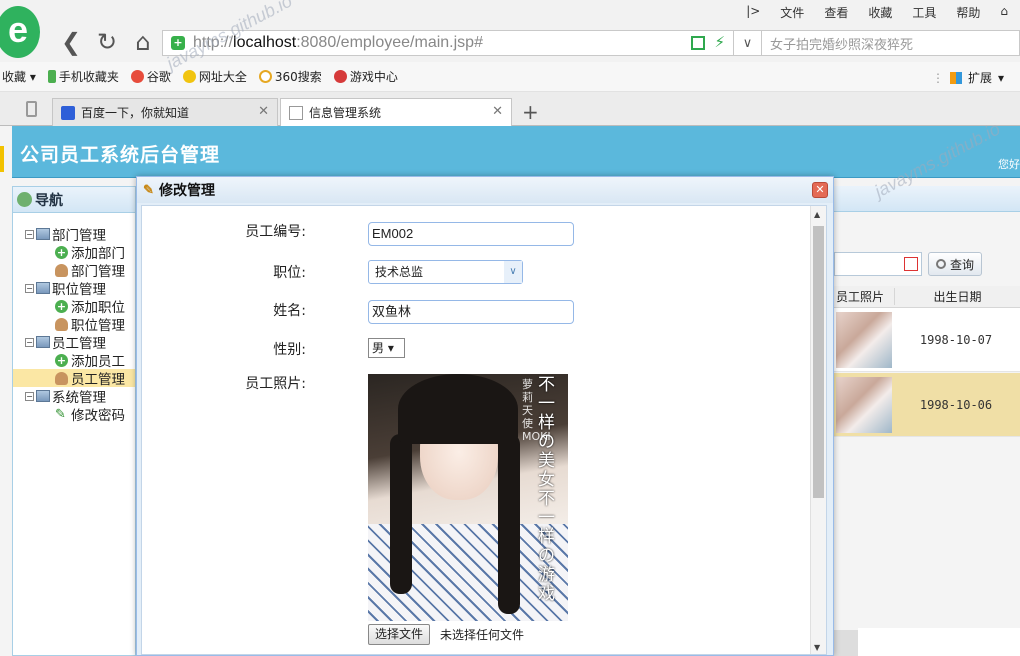 The width and height of the screenshot is (1020, 656). Describe the element at coordinates (378, 348) in the screenshot. I see `gender-value: 男` at that location.